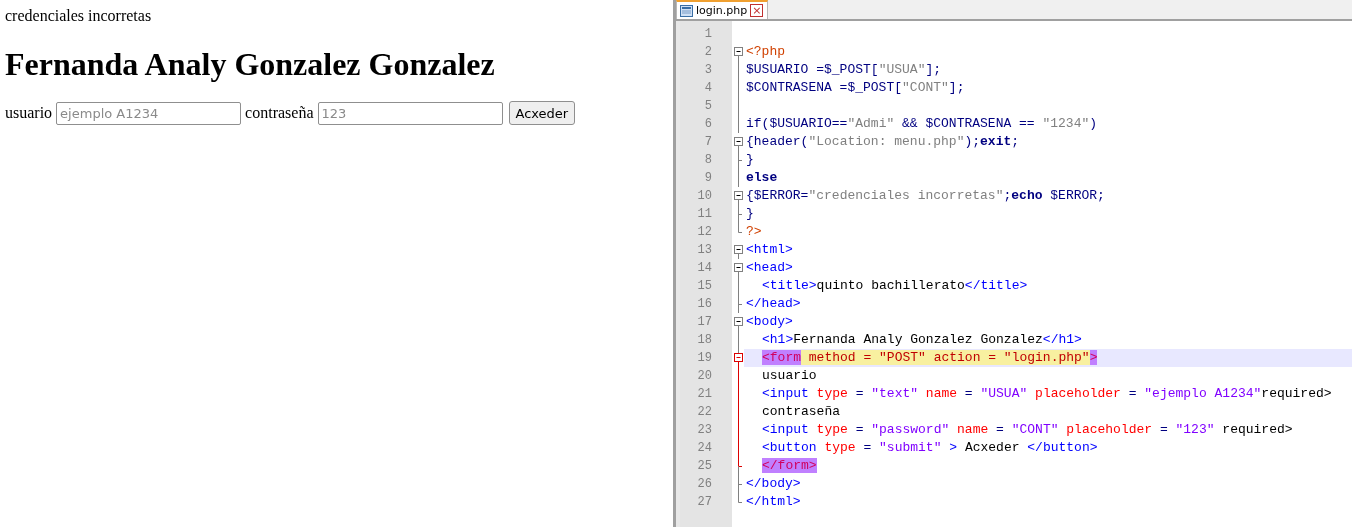 This screenshot has width=1352, height=527. Describe the element at coordinates (708, 178) in the screenshot. I see `line-number: 9` at that location.